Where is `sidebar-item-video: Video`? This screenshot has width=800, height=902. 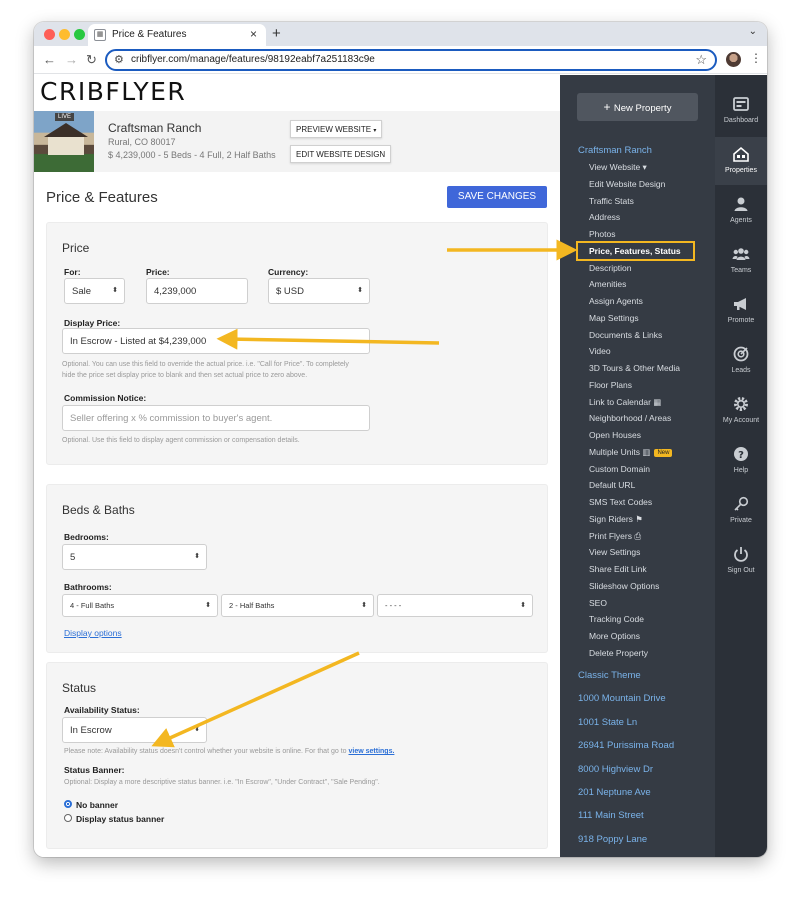
sidebar-item-video: Video is located at coordinates (600, 351).